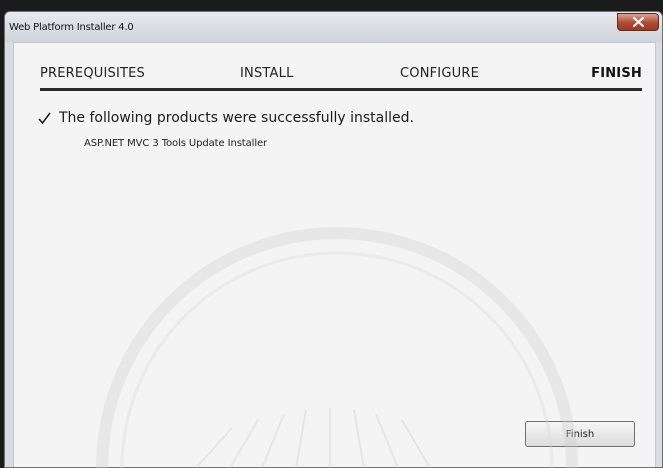 The width and height of the screenshot is (663, 468). I want to click on checkmark-icon, so click(44, 118).